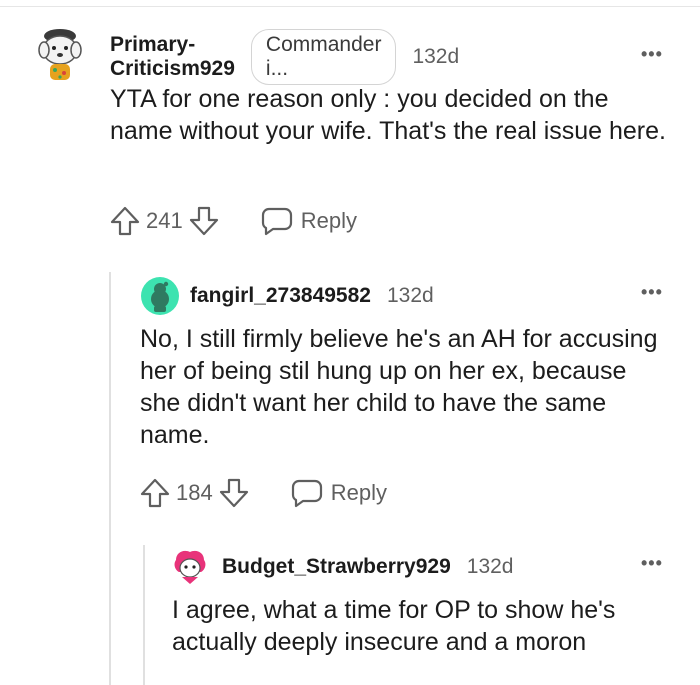  I want to click on username: Budget_Strawberry929, so click(336, 567).